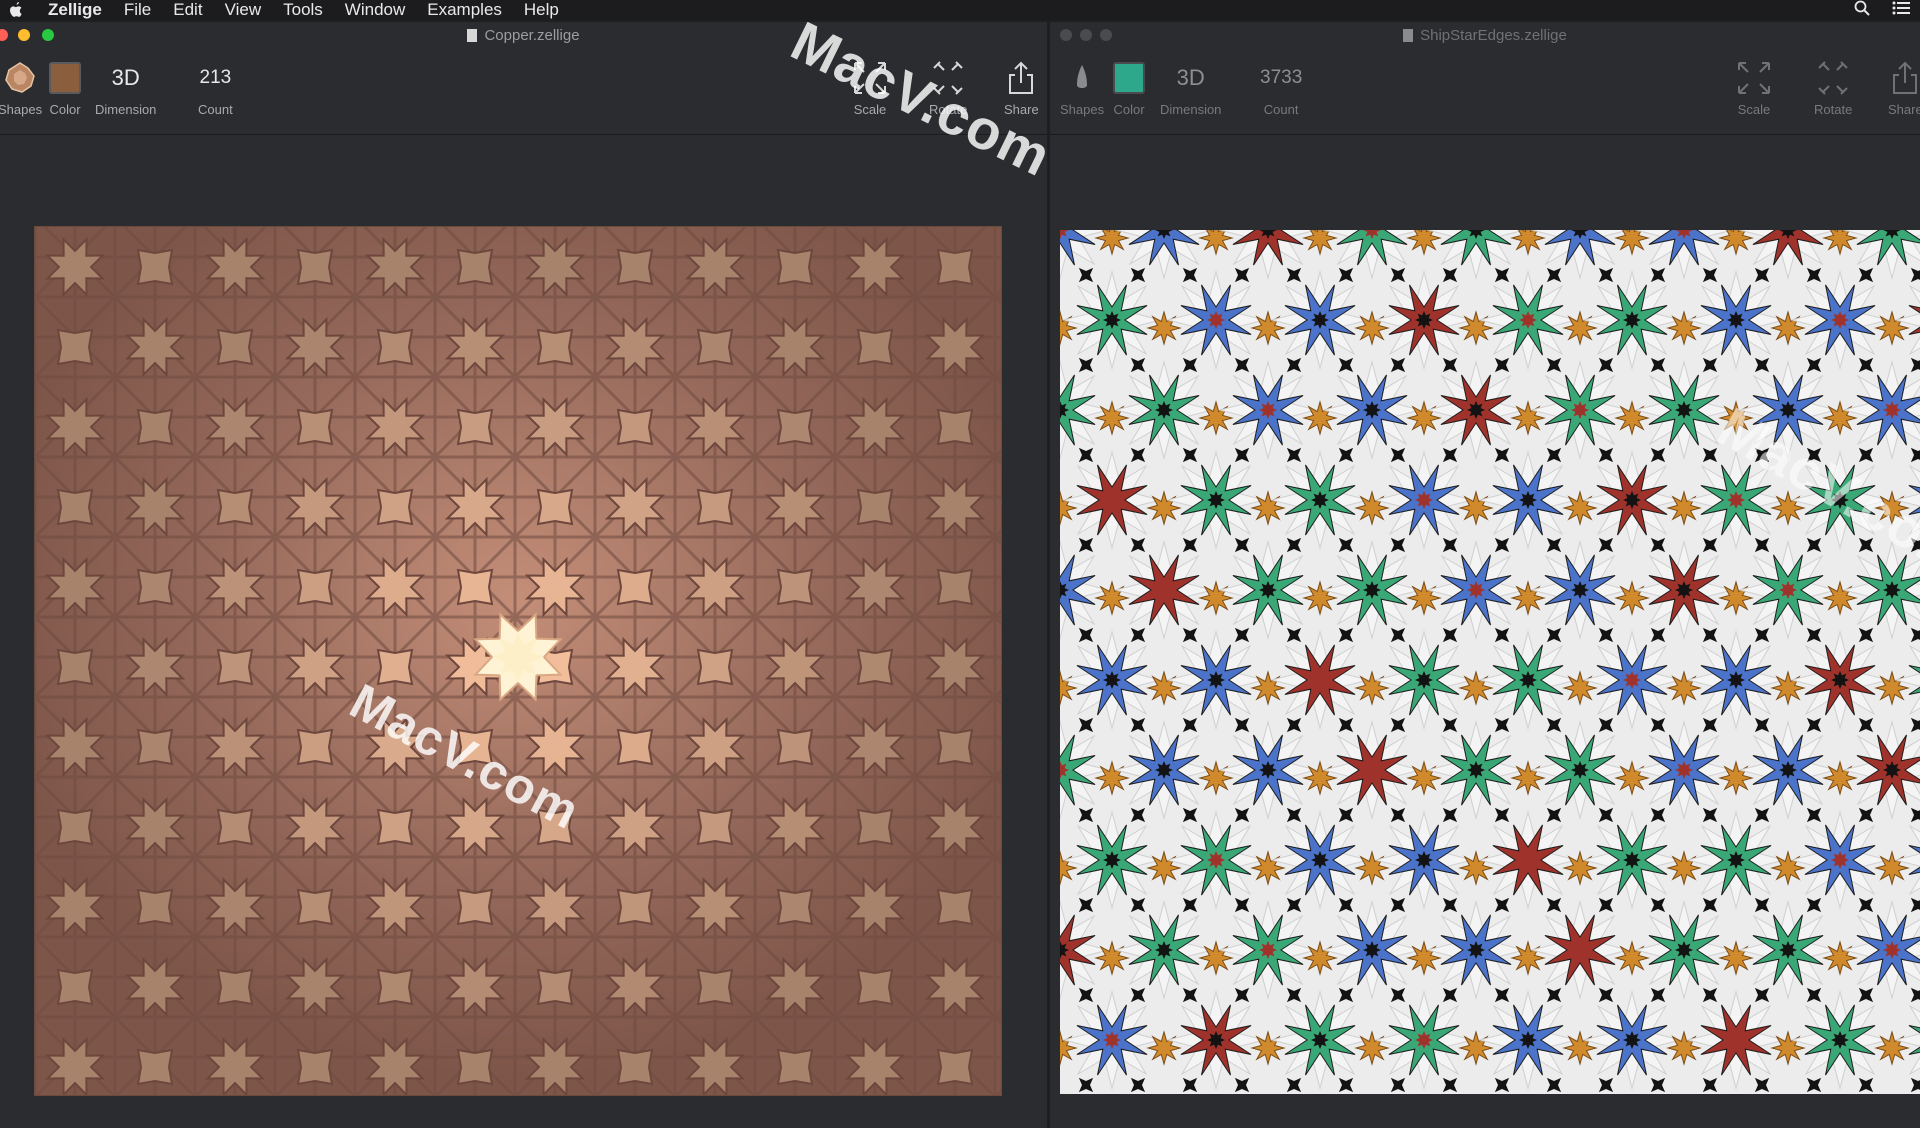 The height and width of the screenshot is (1128, 1920). What do you see at coordinates (243, 10) in the screenshot?
I see `menu-view: View` at bounding box center [243, 10].